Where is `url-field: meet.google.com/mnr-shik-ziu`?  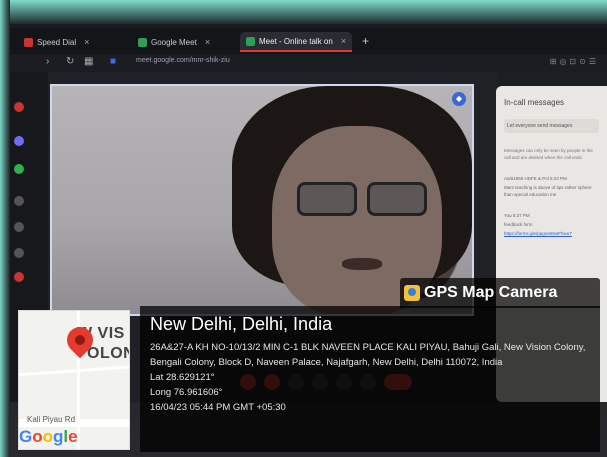
url-field: meet.google.com/mnr-shik-ziu is located at coordinates (183, 60).